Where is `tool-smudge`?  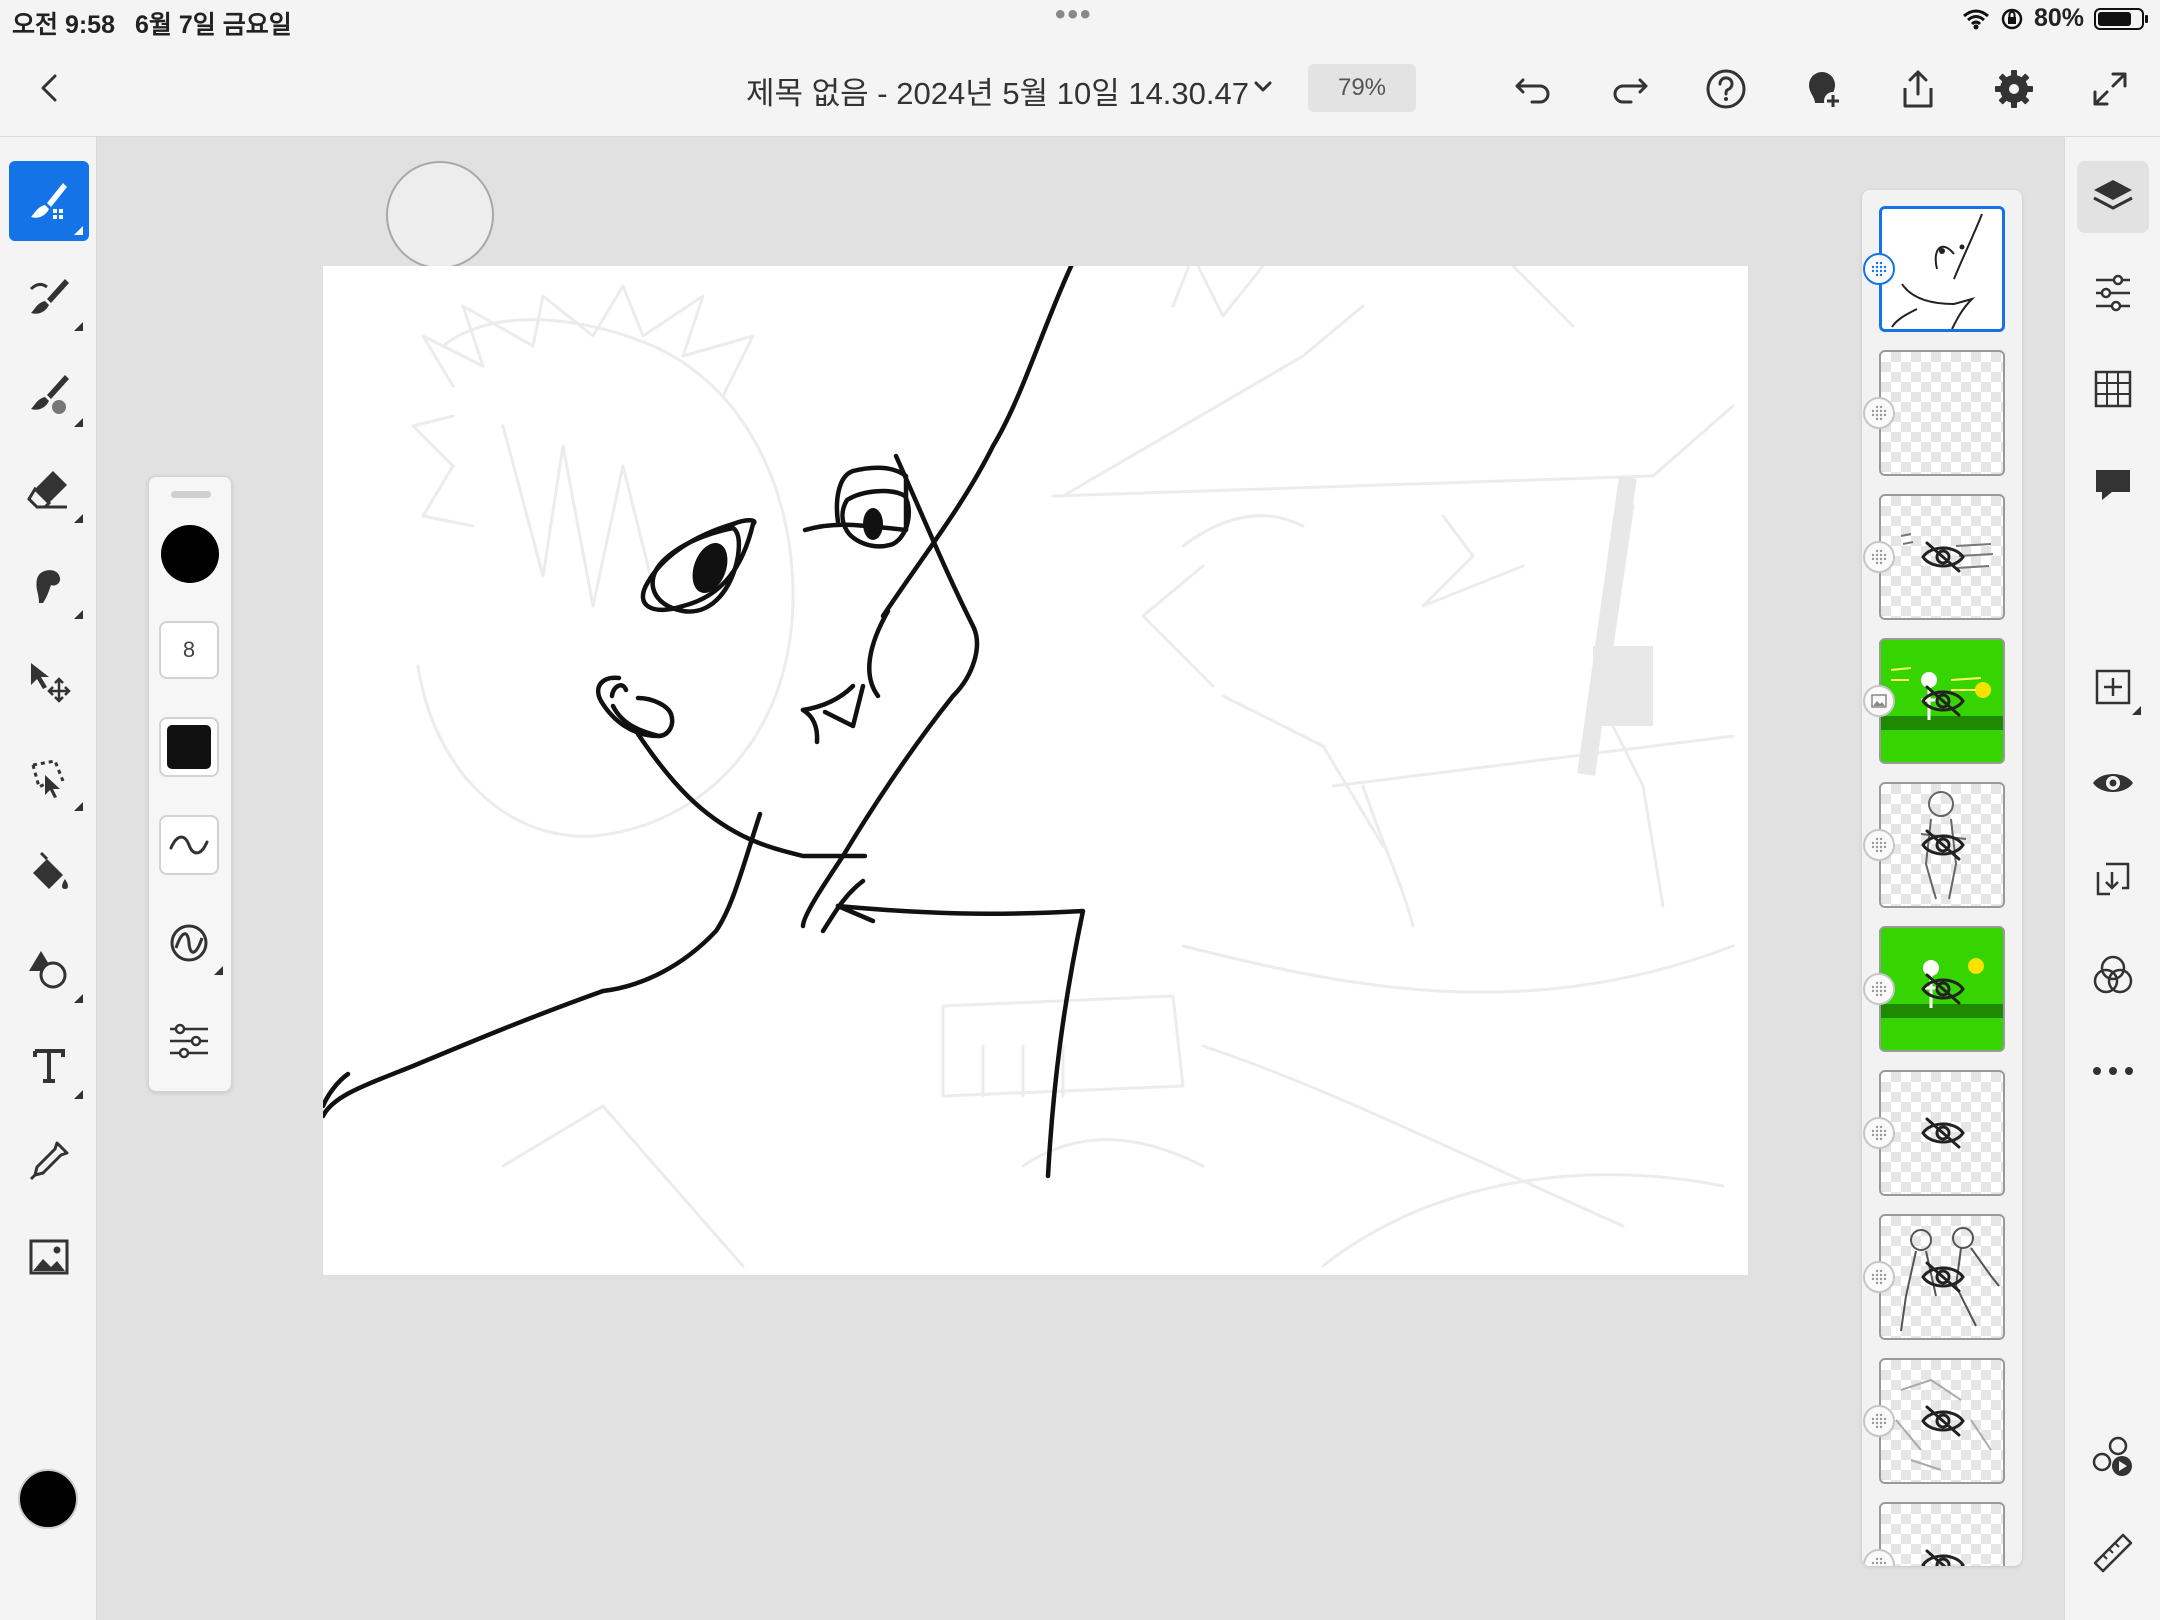
tool-smudge is located at coordinates (49, 585).